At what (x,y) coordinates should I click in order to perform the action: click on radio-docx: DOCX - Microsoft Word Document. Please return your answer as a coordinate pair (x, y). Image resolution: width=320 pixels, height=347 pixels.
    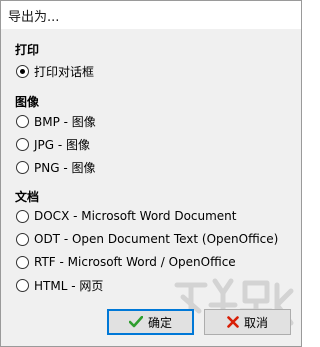
    Looking at the image, I should click on (126, 216).